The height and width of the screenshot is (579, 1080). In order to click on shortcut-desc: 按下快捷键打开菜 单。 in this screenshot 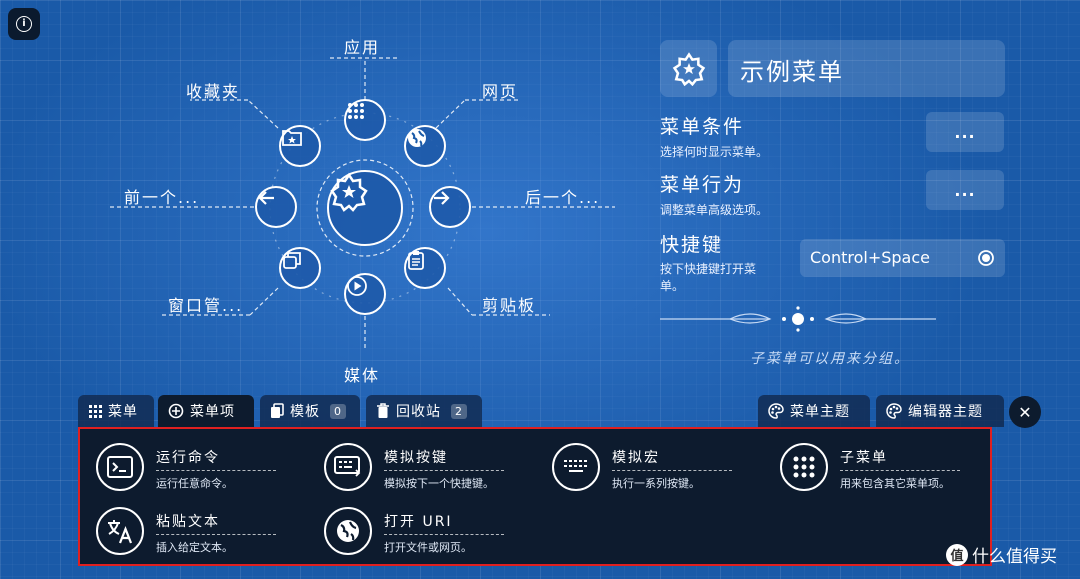, I will do `click(708, 278)`.